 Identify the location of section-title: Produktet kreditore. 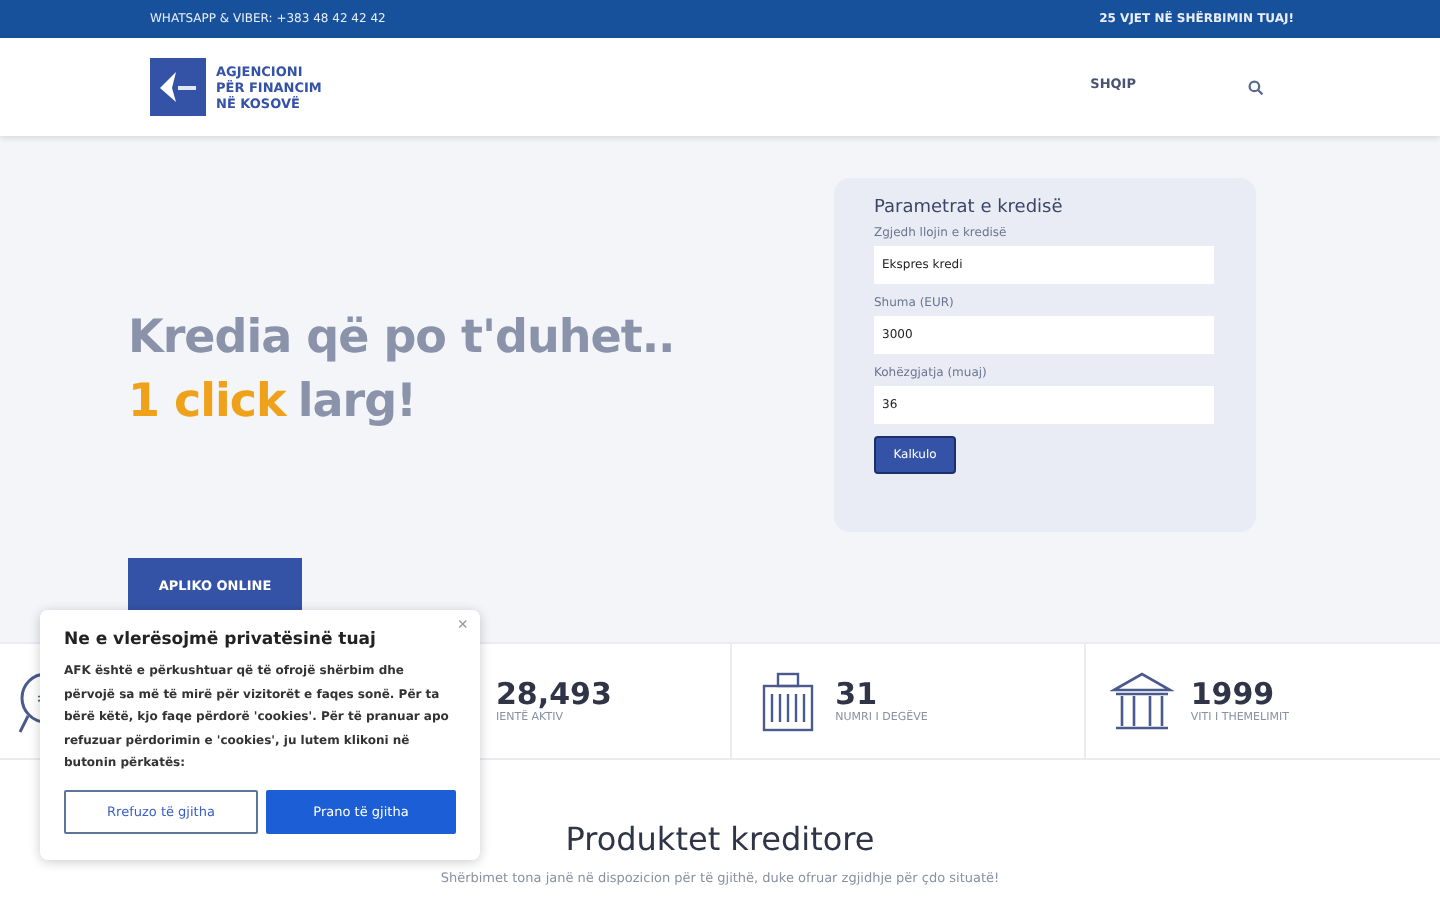
(720, 839).